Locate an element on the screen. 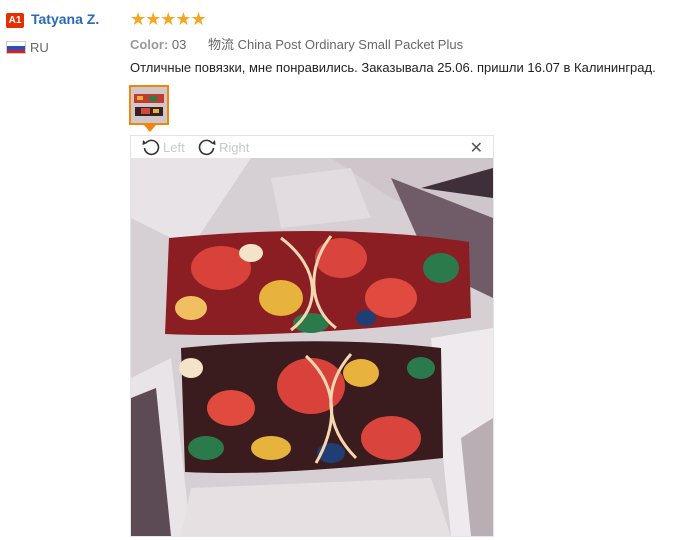 This screenshot has height=540, width=686. reviewer-country: RU is located at coordinates (39, 47).